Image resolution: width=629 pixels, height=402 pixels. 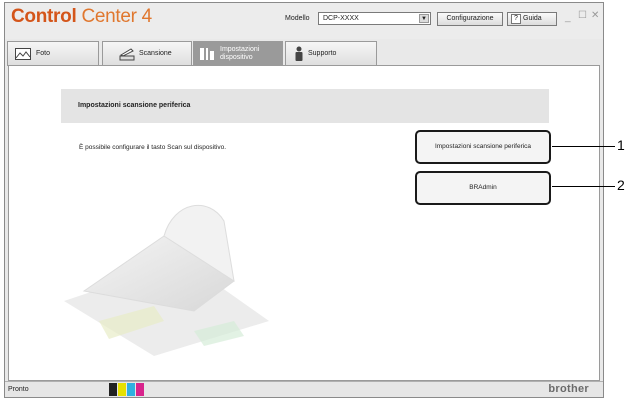 I want to click on brother-logo: brother, so click(x=568, y=389).